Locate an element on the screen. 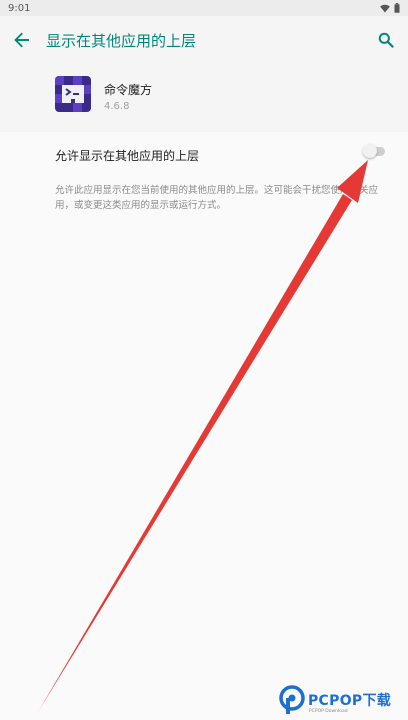 The width and height of the screenshot is (408, 720). overlay-permission-label: 允许显示在其他应用的上层 is located at coordinates (127, 156).